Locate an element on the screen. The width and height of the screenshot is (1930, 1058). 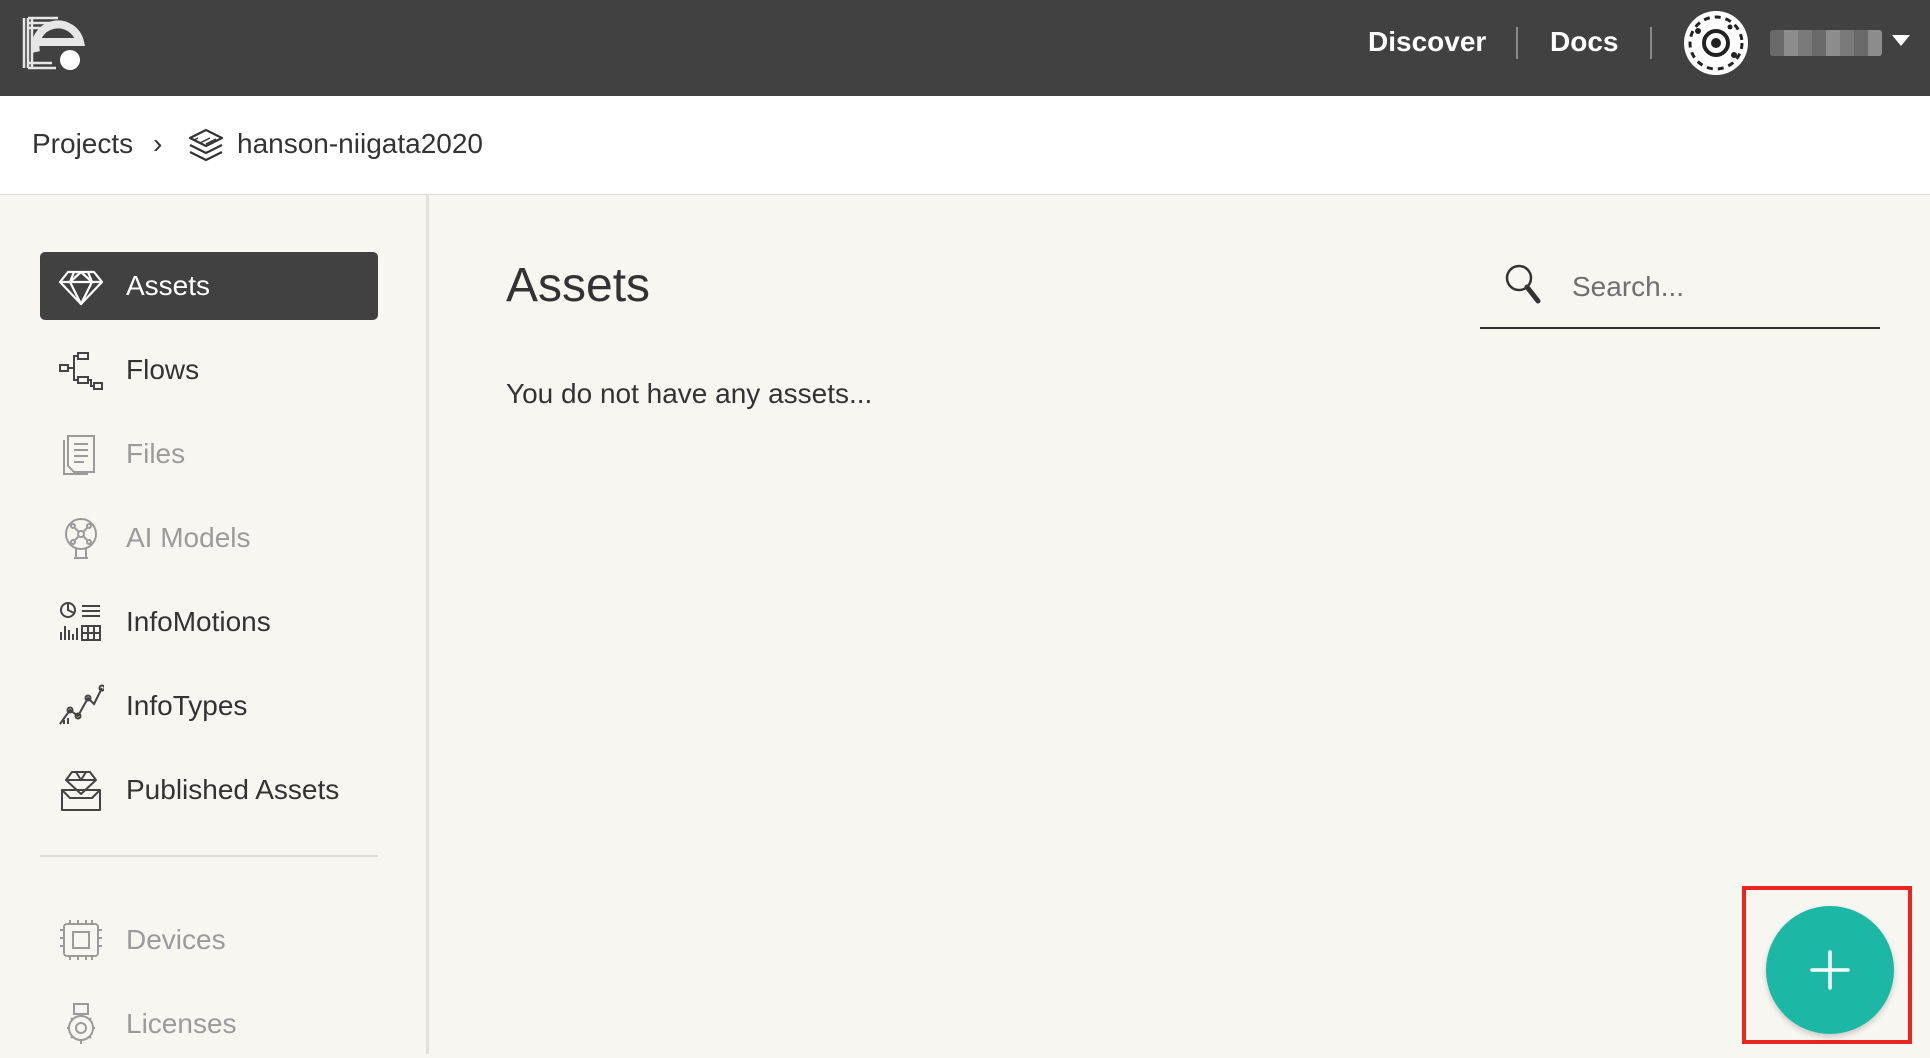
chevron-down-icon is located at coordinates (1901, 40).